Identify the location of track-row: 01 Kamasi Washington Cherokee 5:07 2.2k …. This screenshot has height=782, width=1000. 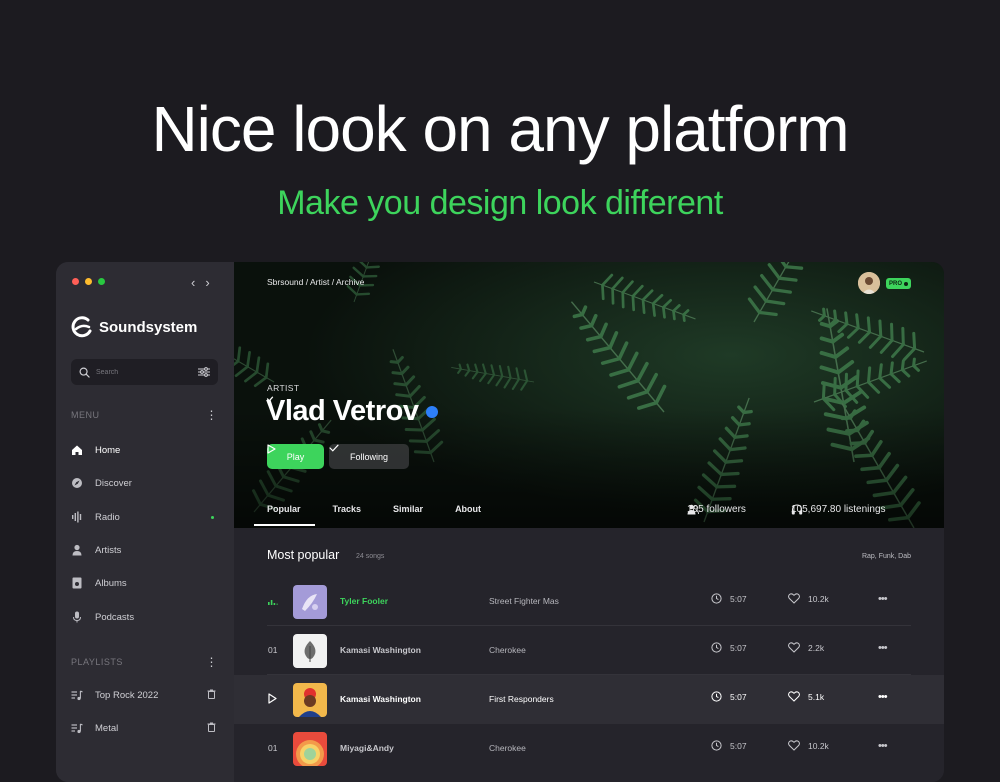
(589, 650).